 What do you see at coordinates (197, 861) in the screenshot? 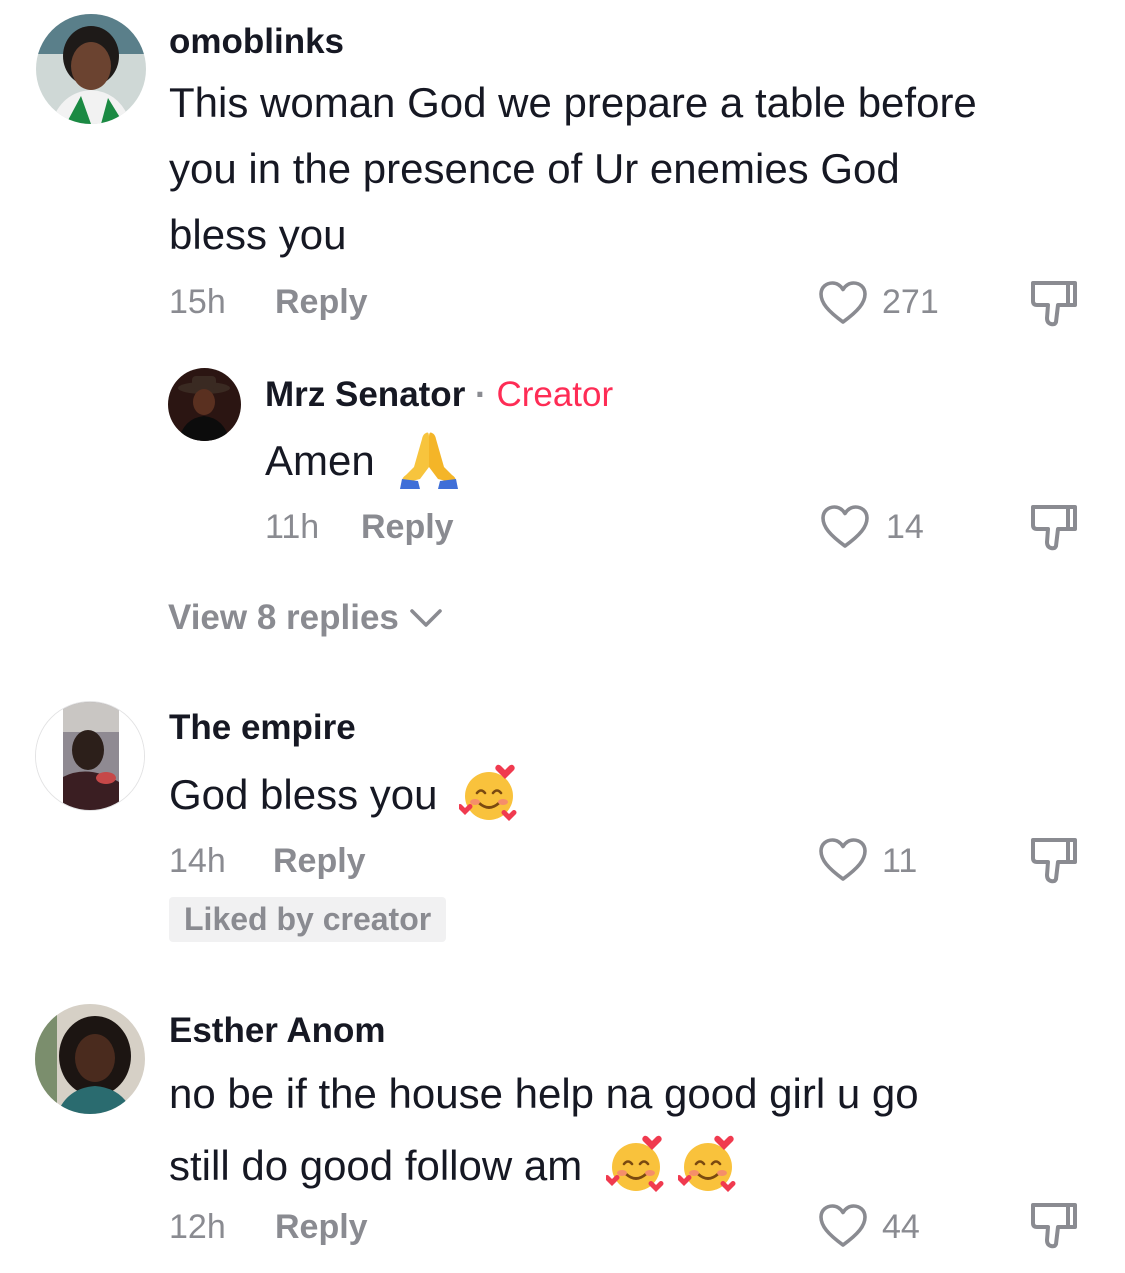
I see `comment-timestamp: 14h` at bounding box center [197, 861].